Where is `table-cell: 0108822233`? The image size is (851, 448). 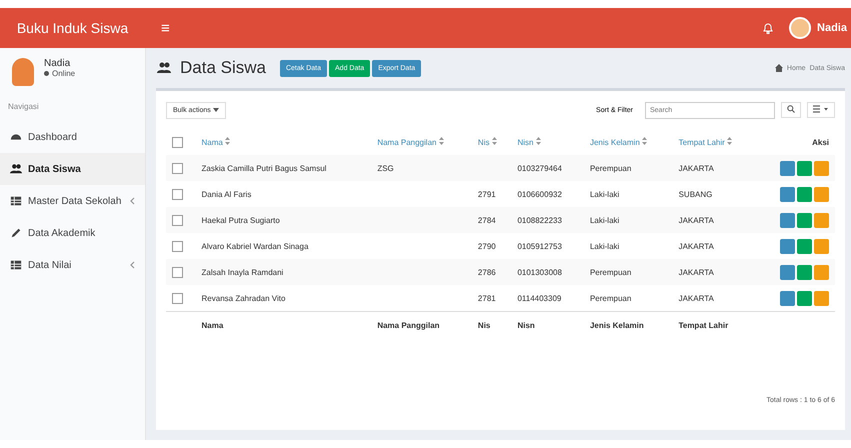 table-cell: 0108822233 is located at coordinates (547, 220).